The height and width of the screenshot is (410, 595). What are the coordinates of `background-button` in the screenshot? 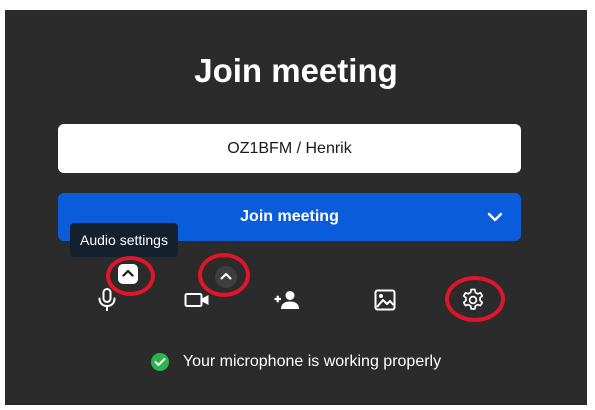 It's located at (385, 300).